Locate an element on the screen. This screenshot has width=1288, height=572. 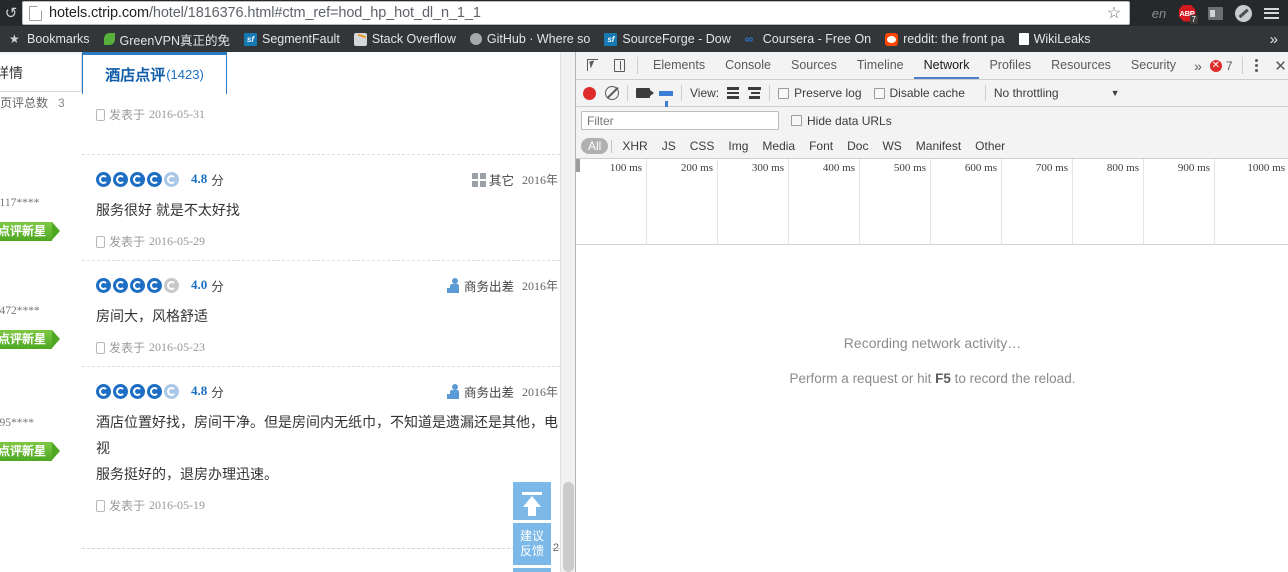
review-year: 2016年 is located at coordinates (539, 392).